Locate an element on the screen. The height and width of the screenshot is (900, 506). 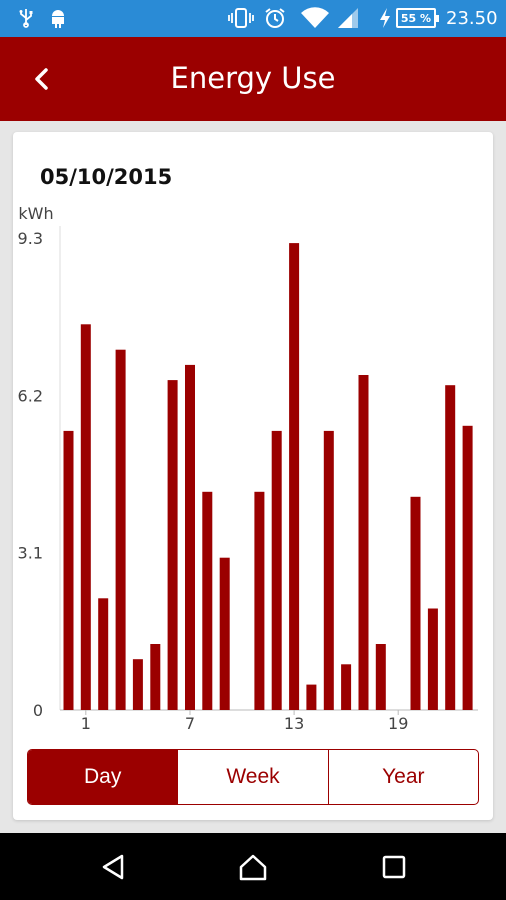
period-selector: Day Week Year is located at coordinates (253, 777).